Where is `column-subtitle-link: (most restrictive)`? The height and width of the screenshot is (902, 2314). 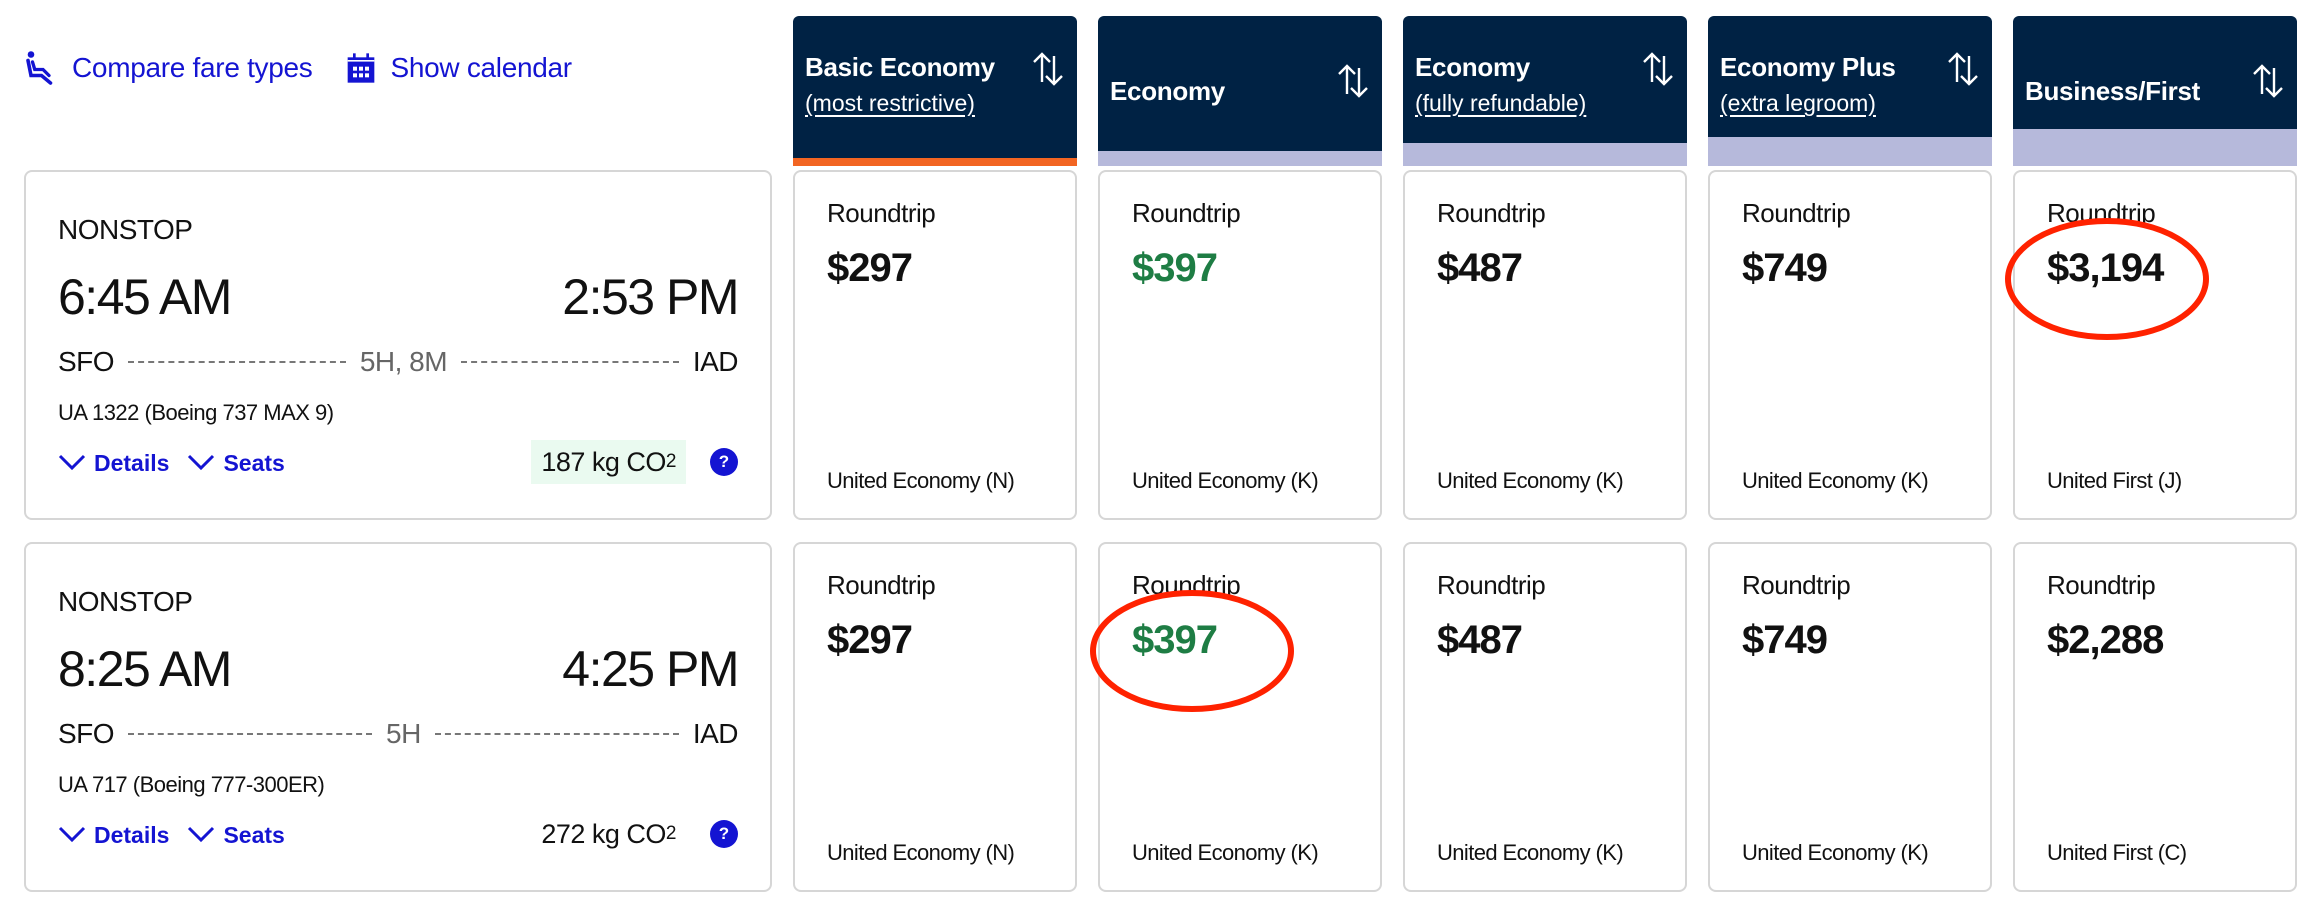
column-subtitle-link: (most restrictive) is located at coordinates (890, 103).